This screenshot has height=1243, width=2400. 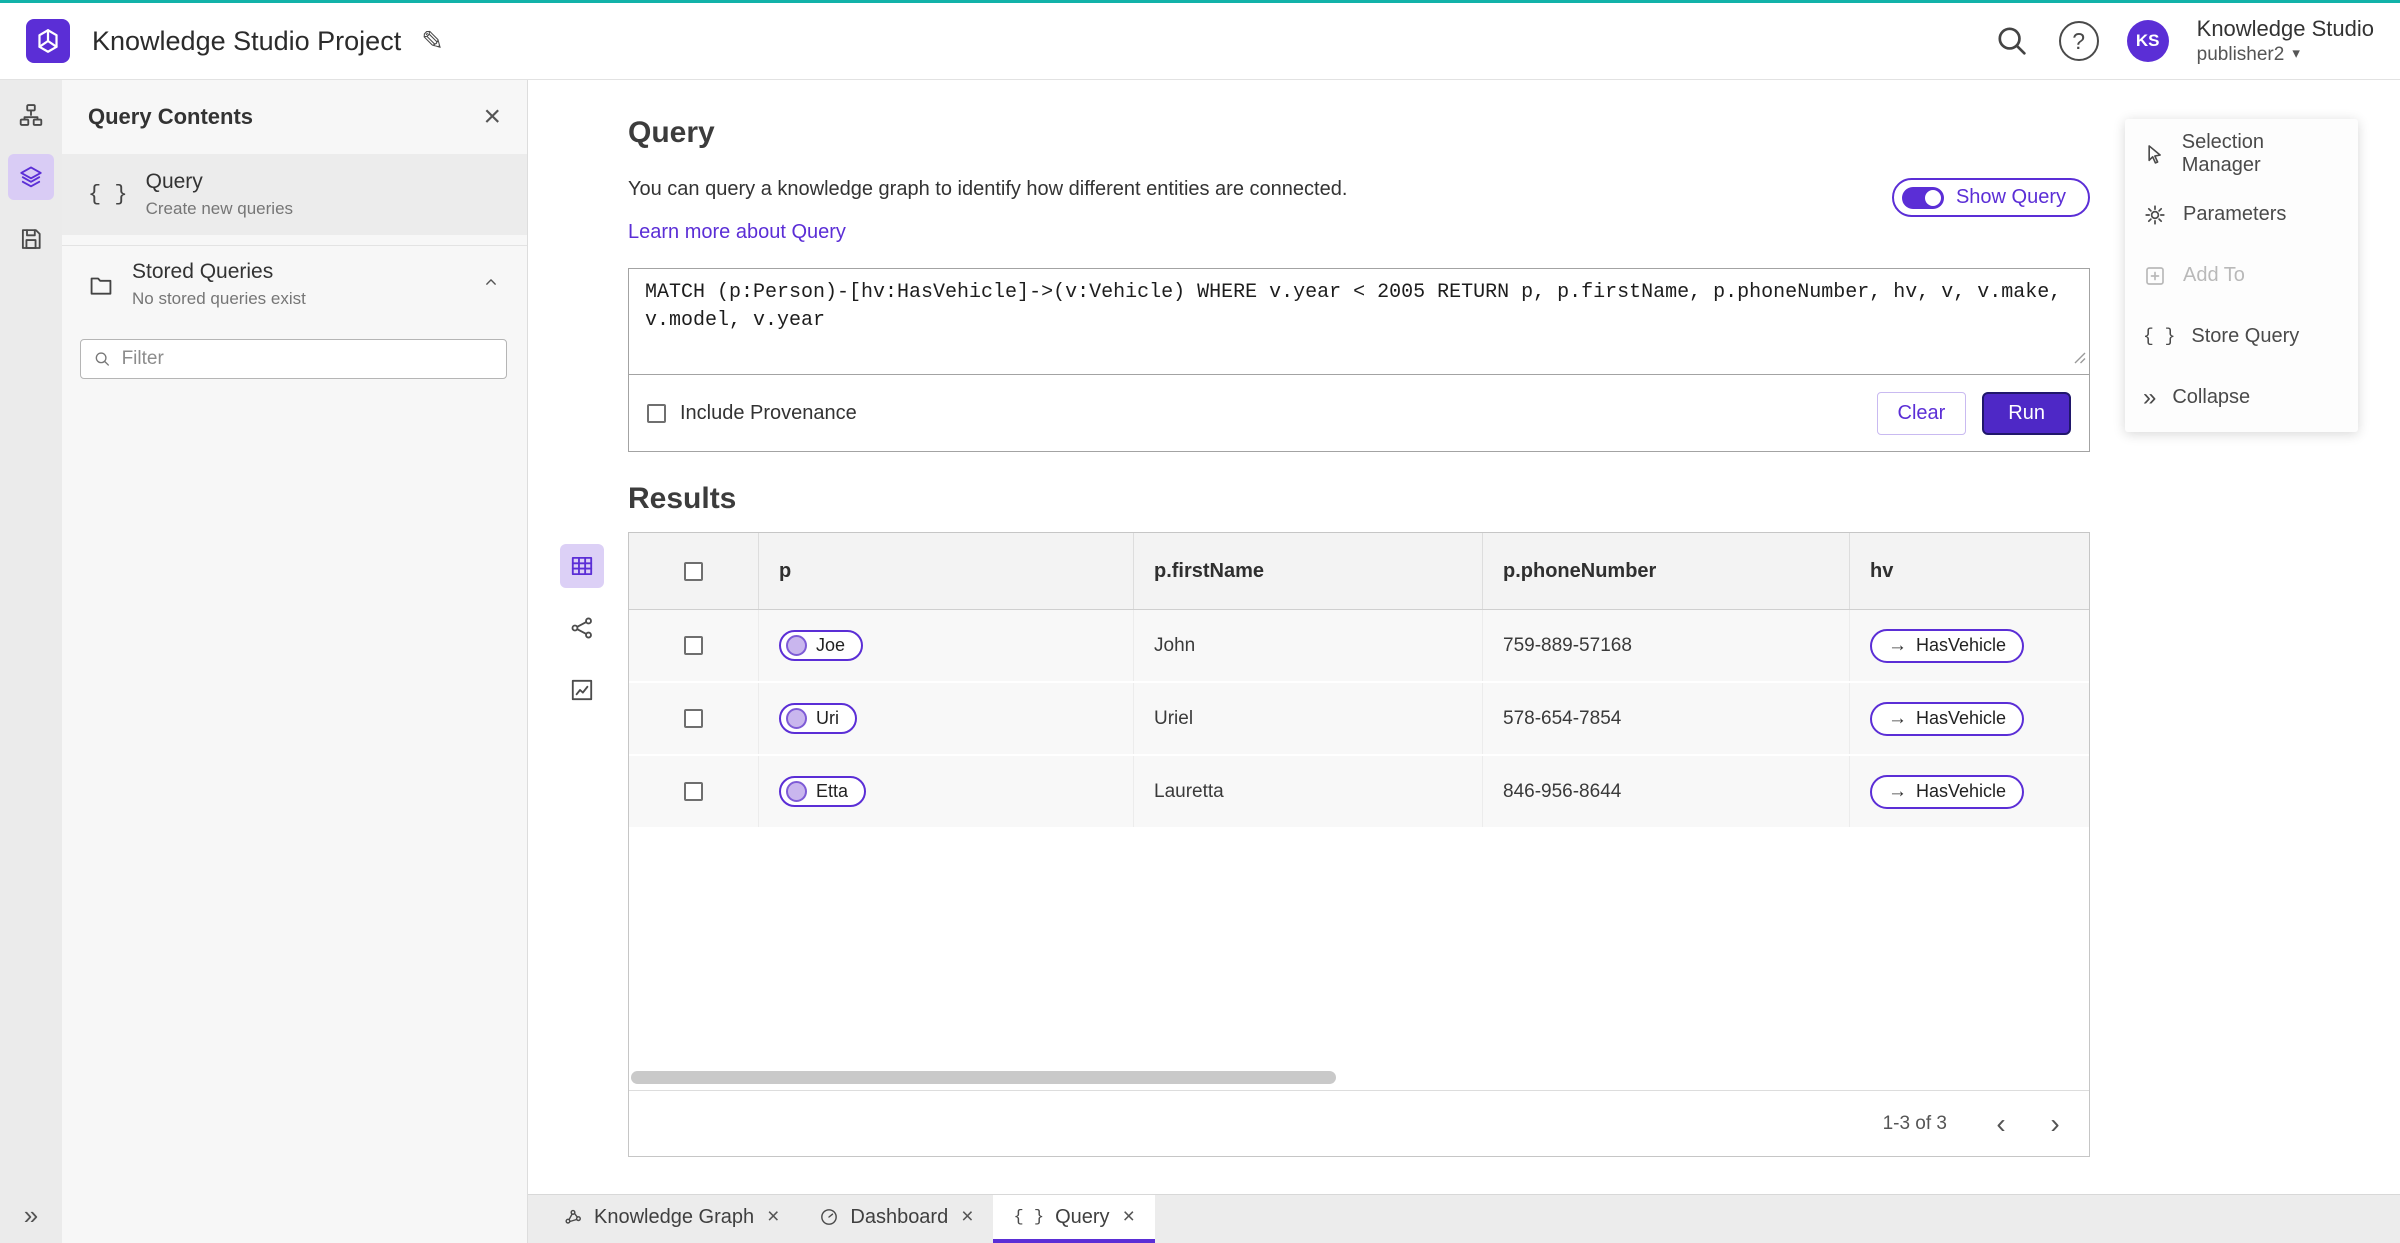 What do you see at coordinates (582, 566) in the screenshot?
I see `table-view-icon` at bounding box center [582, 566].